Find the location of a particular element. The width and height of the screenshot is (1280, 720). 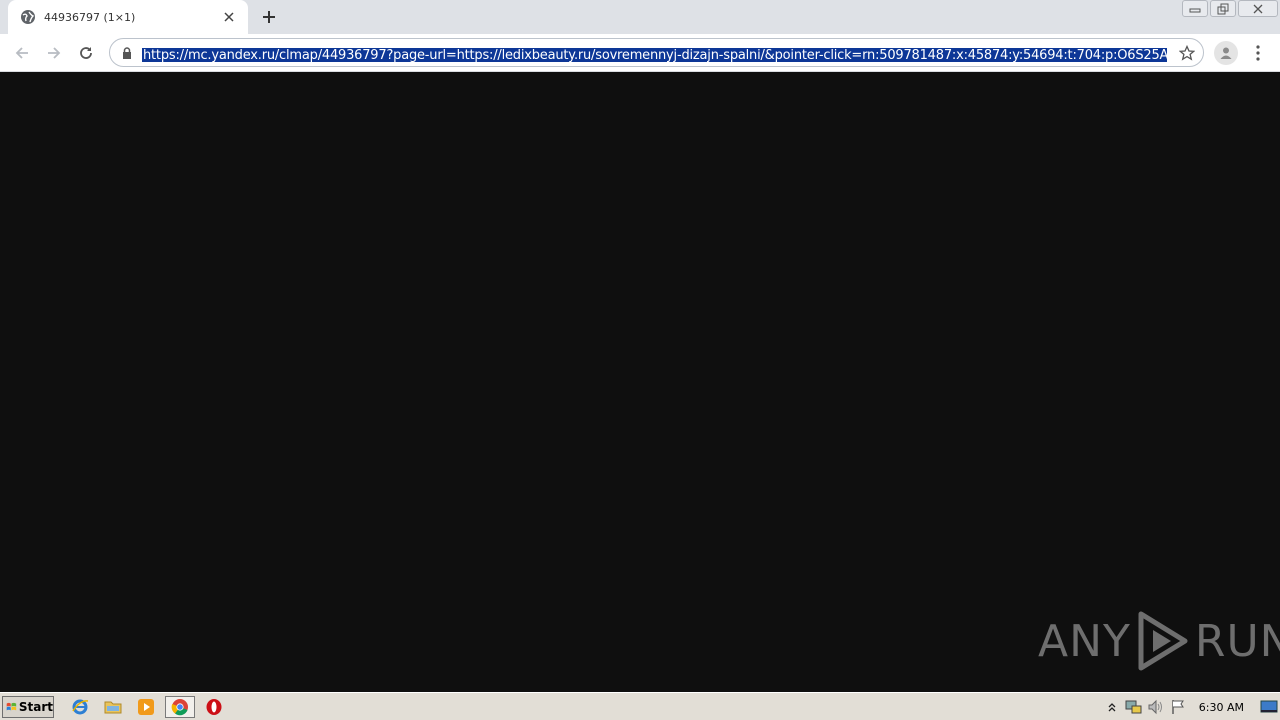

chrome-taskbar-button is located at coordinates (180, 707).